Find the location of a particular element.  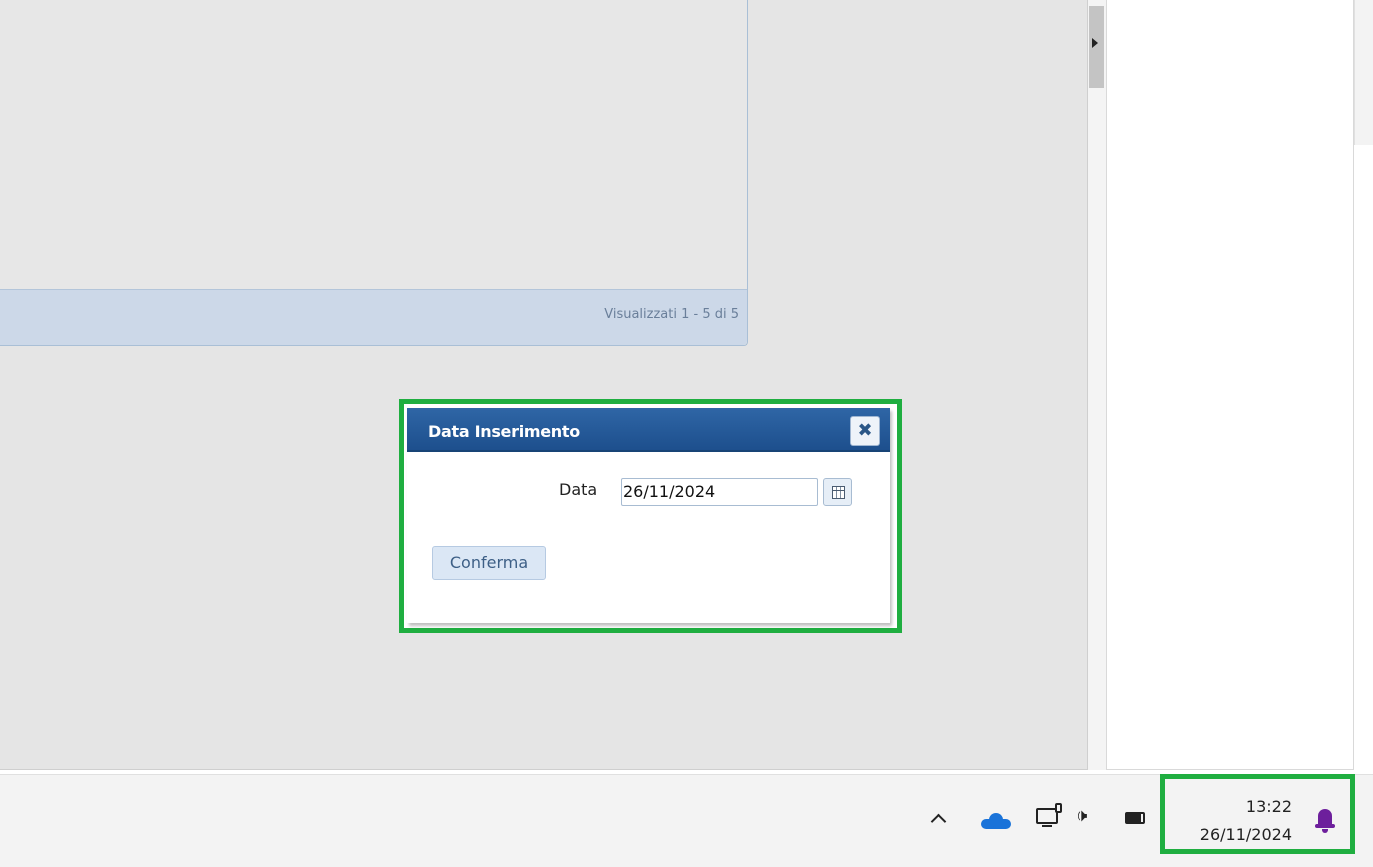

clock-highlight-frame: 13:22 26/11/2024 is located at coordinates (1257, 814).